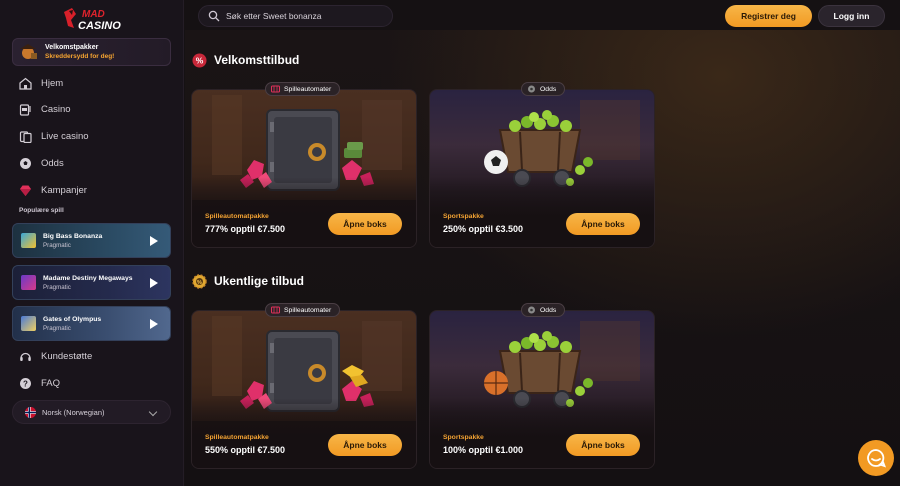 The image size is (900, 486). I want to click on norway-flag-icon, so click(30, 412).